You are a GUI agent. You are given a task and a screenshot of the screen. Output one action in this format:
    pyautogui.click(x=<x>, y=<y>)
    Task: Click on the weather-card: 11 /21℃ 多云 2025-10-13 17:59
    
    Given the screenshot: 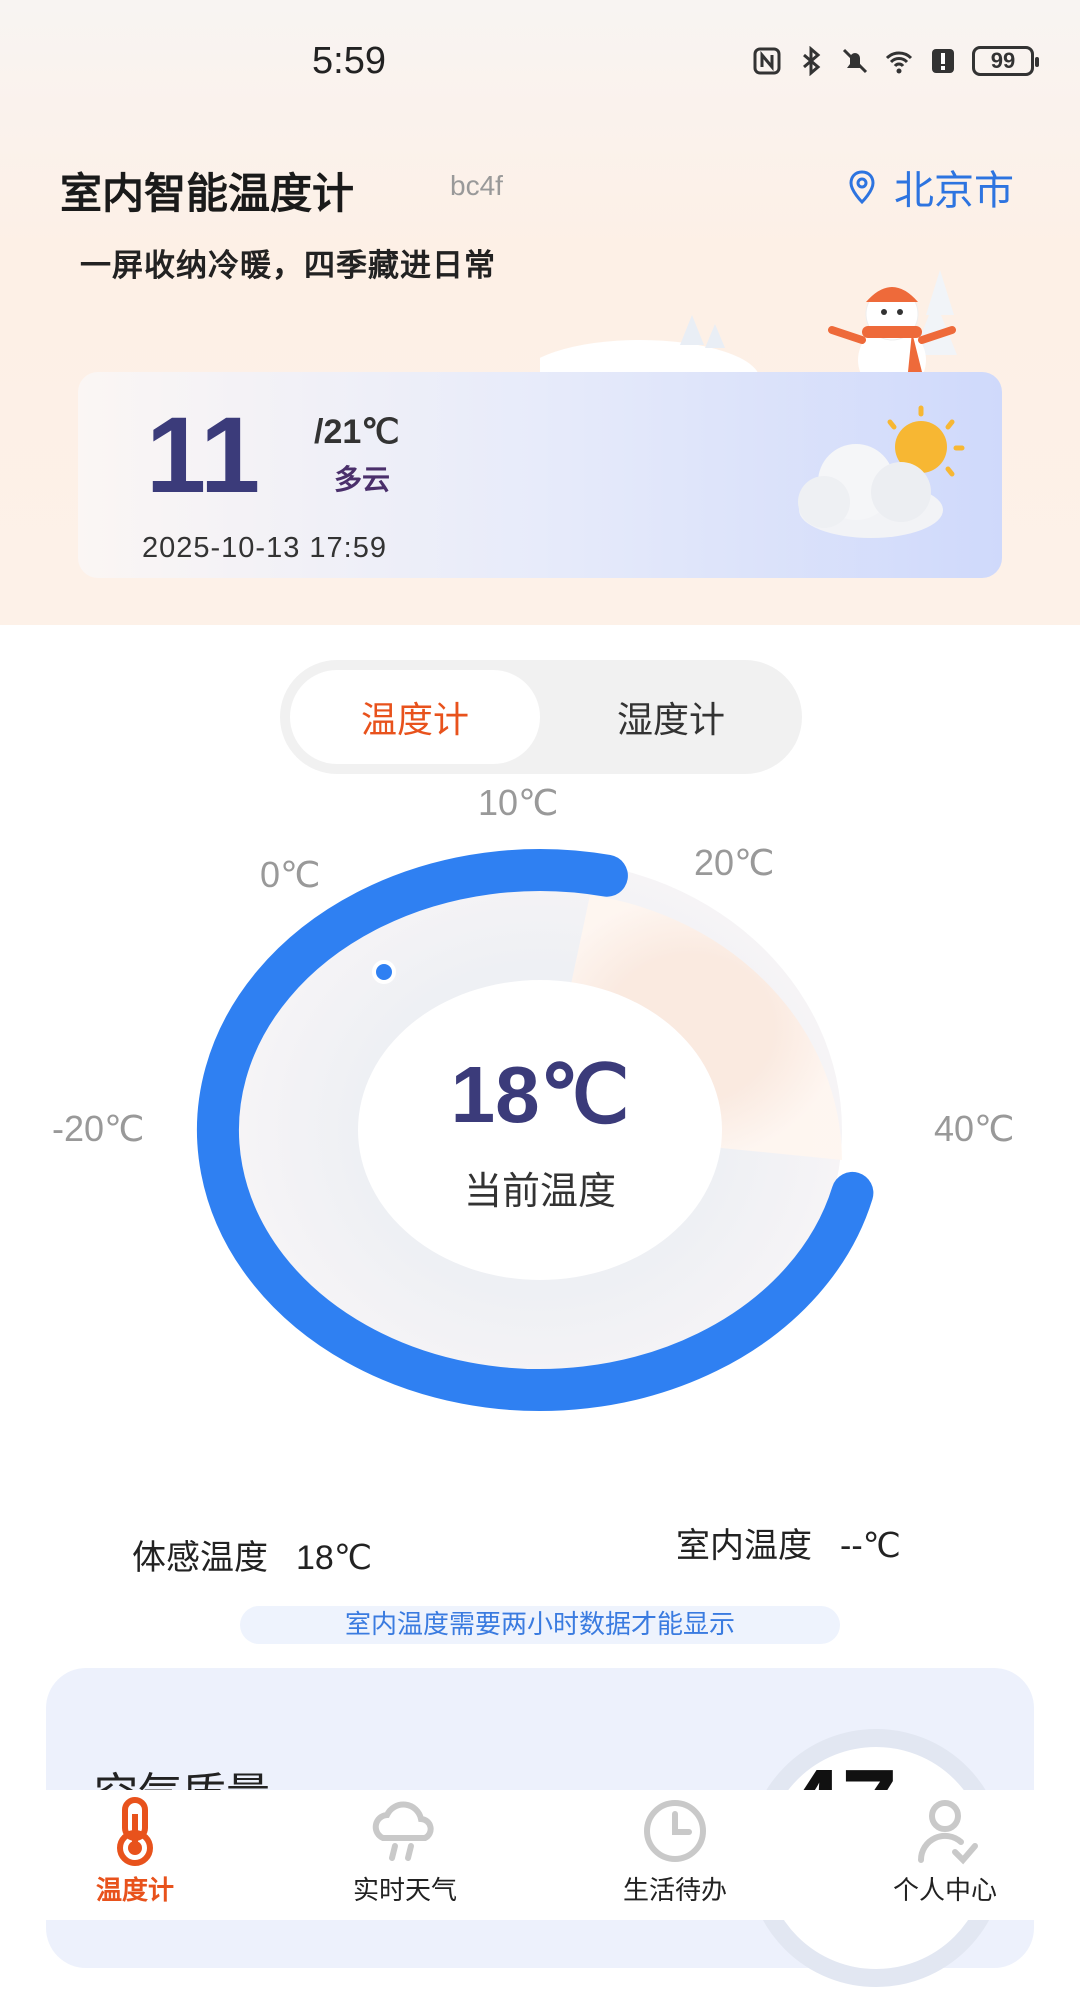 What is the action you would take?
    pyautogui.click(x=540, y=475)
    